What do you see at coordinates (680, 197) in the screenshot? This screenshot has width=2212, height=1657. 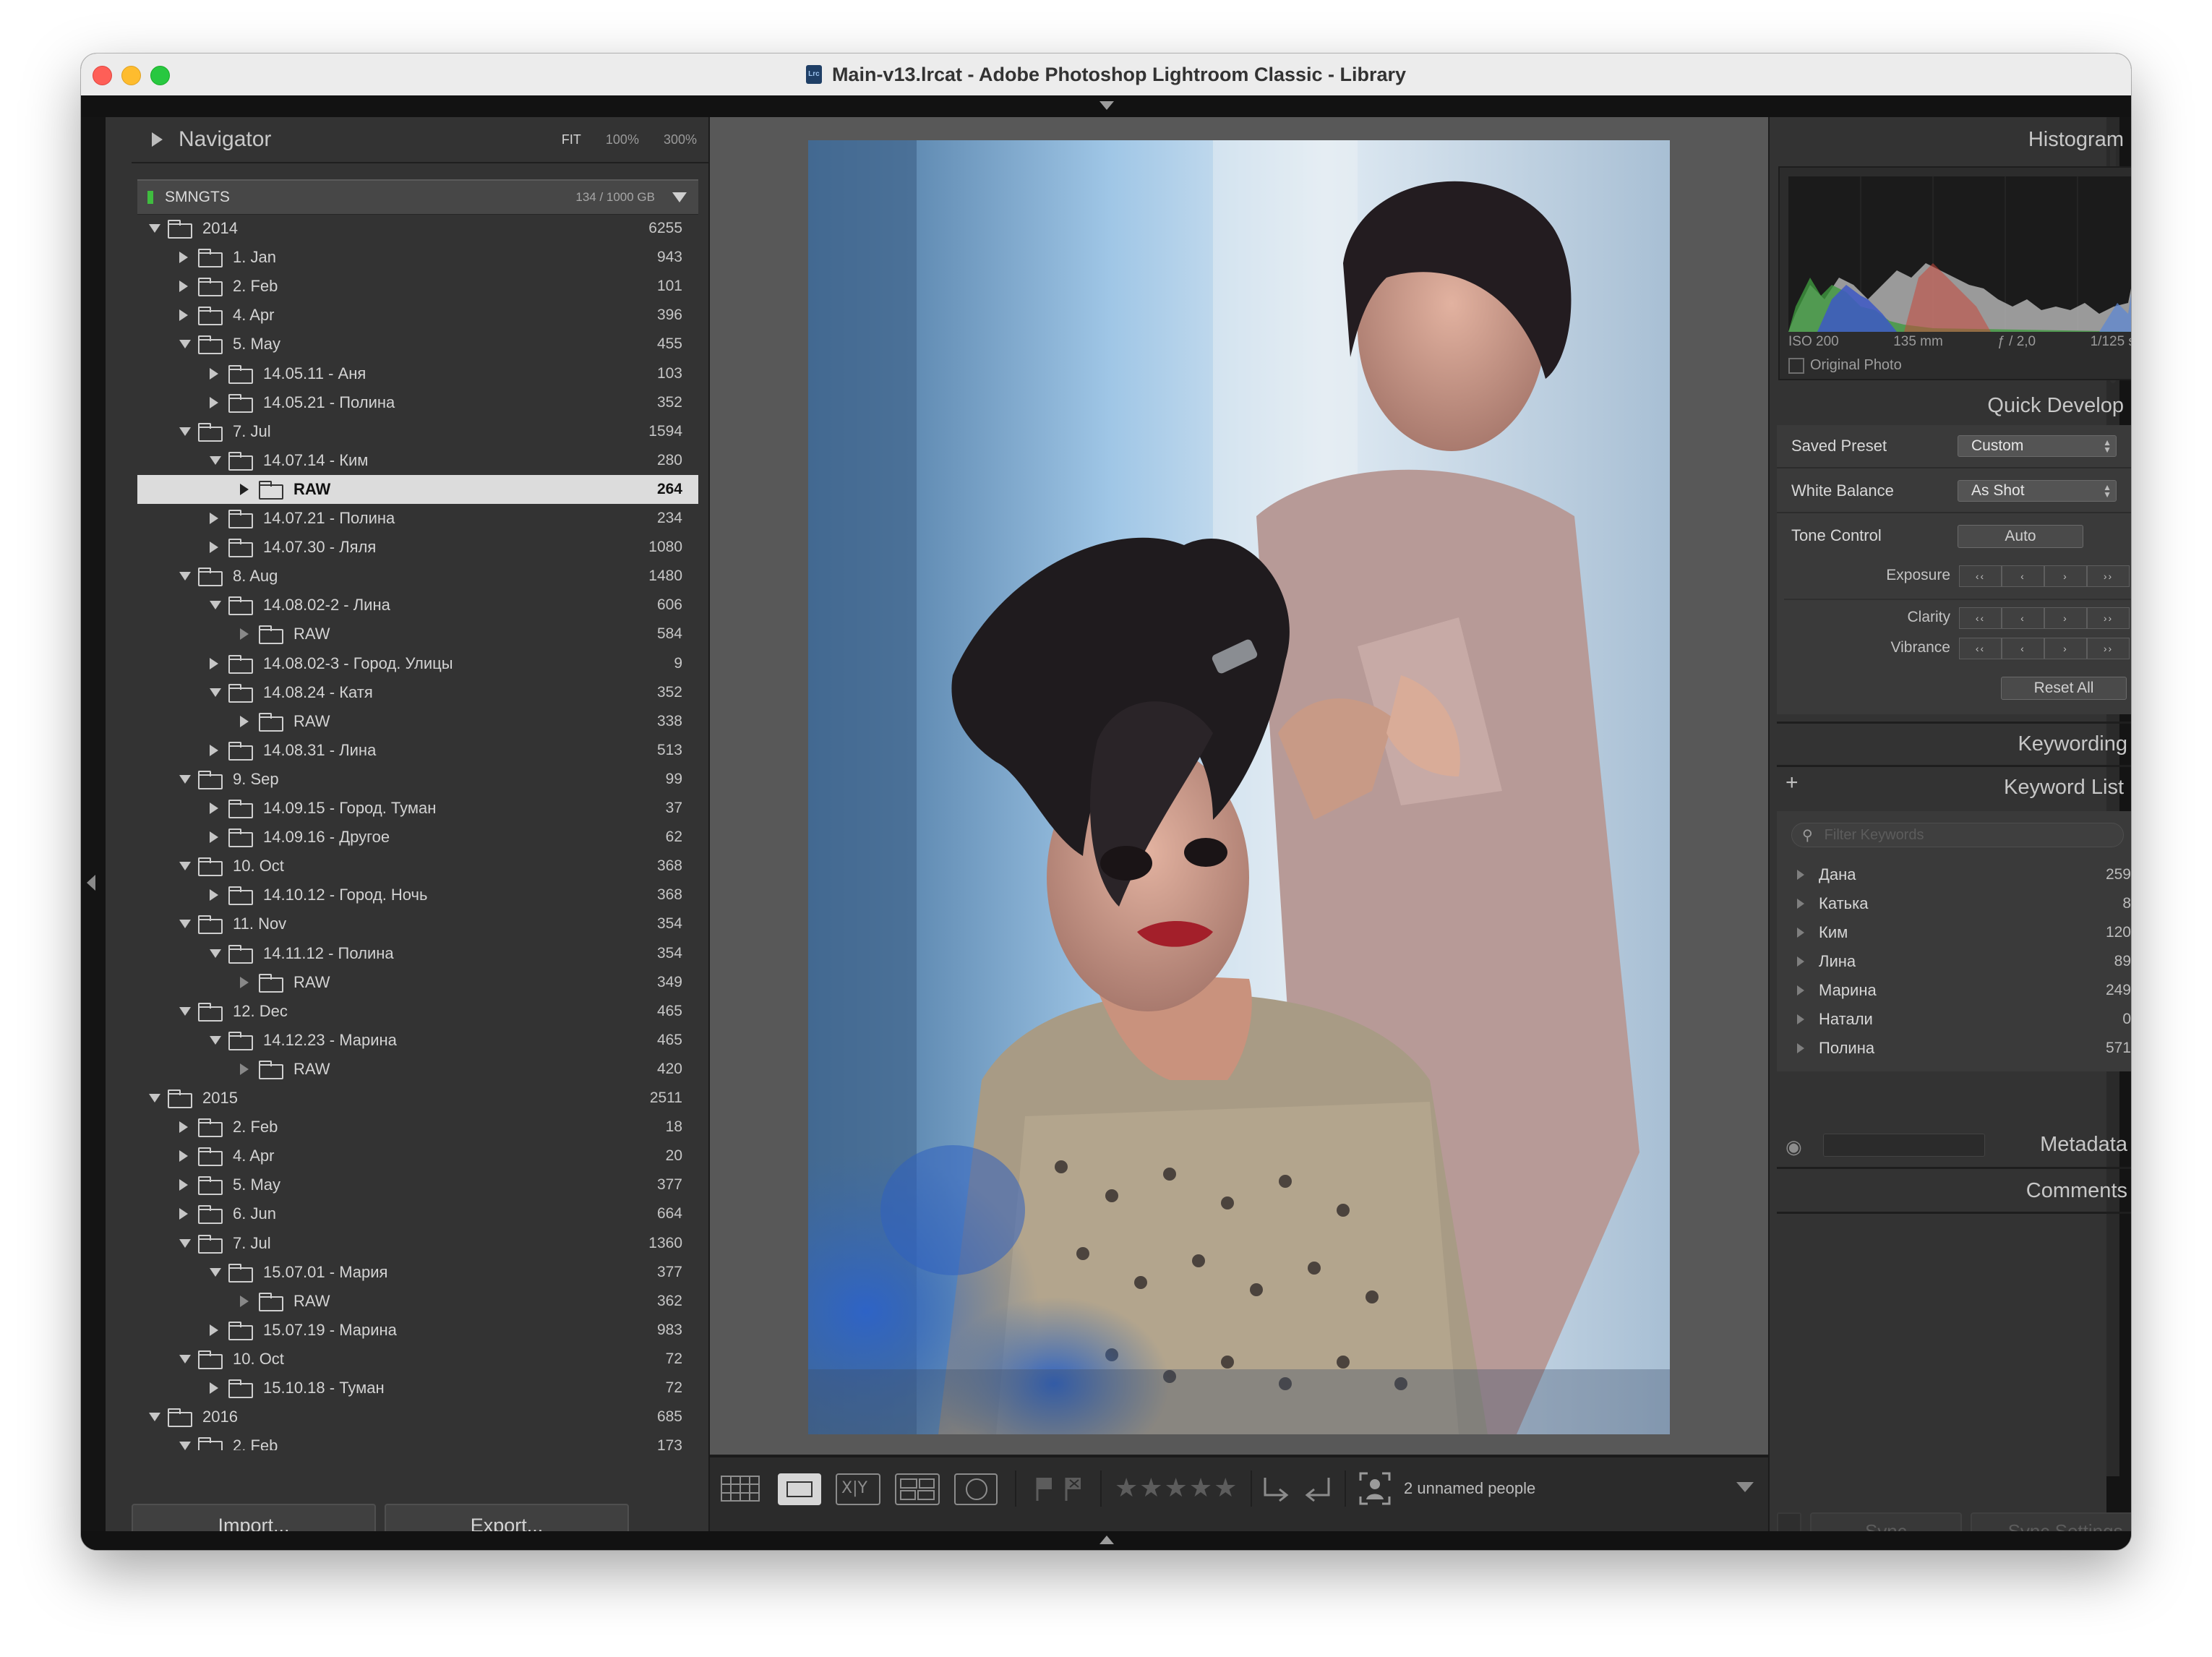 I see `volume-collapse-icon` at bounding box center [680, 197].